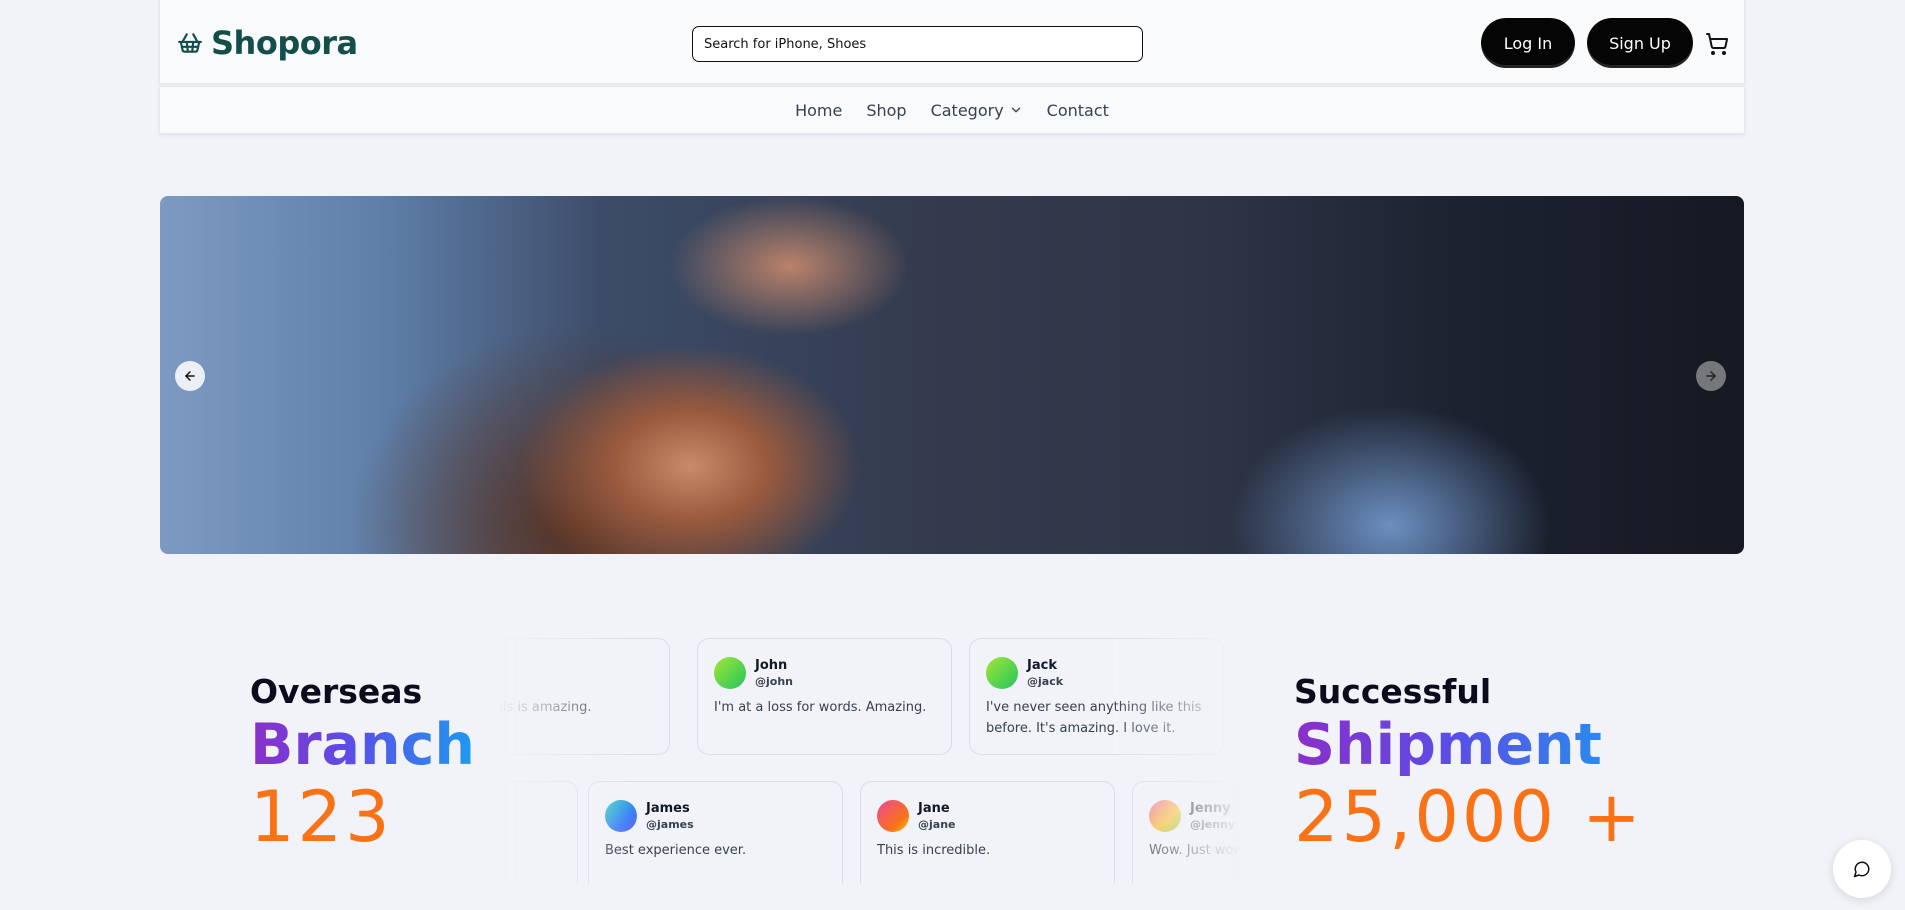  What do you see at coordinates (818, 110) in the screenshot?
I see `nav-home: Home` at bounding box center [818, 110].